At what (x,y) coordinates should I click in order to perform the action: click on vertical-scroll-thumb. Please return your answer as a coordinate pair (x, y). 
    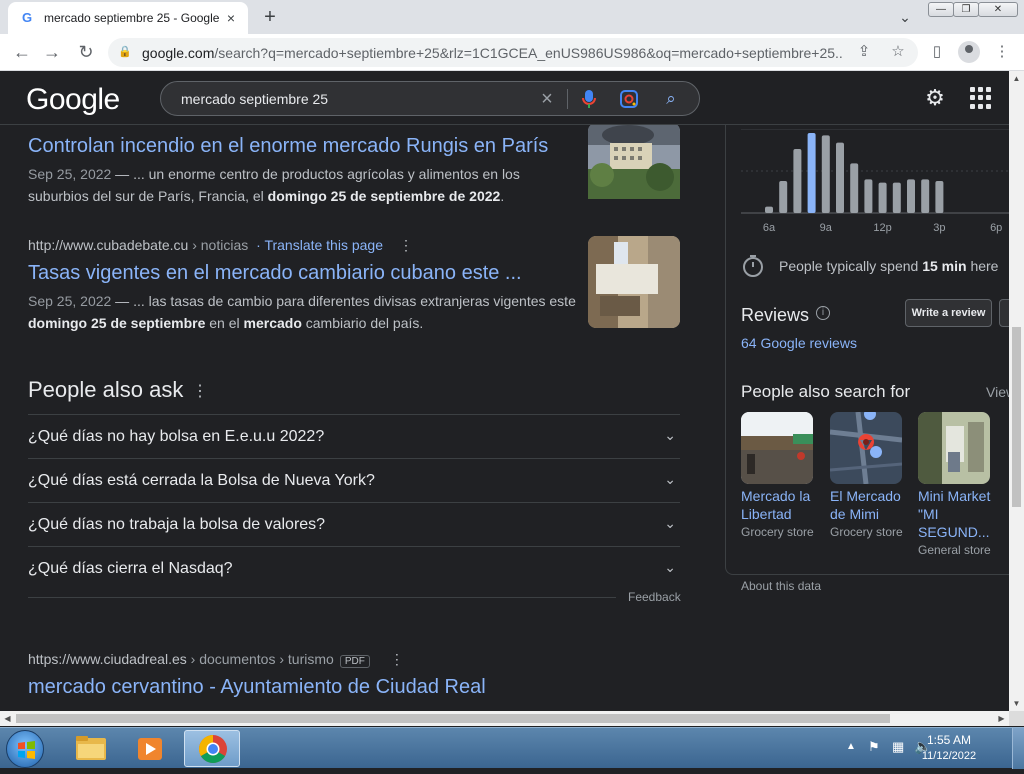
    Looking at the image, I should click on (1016, 417).